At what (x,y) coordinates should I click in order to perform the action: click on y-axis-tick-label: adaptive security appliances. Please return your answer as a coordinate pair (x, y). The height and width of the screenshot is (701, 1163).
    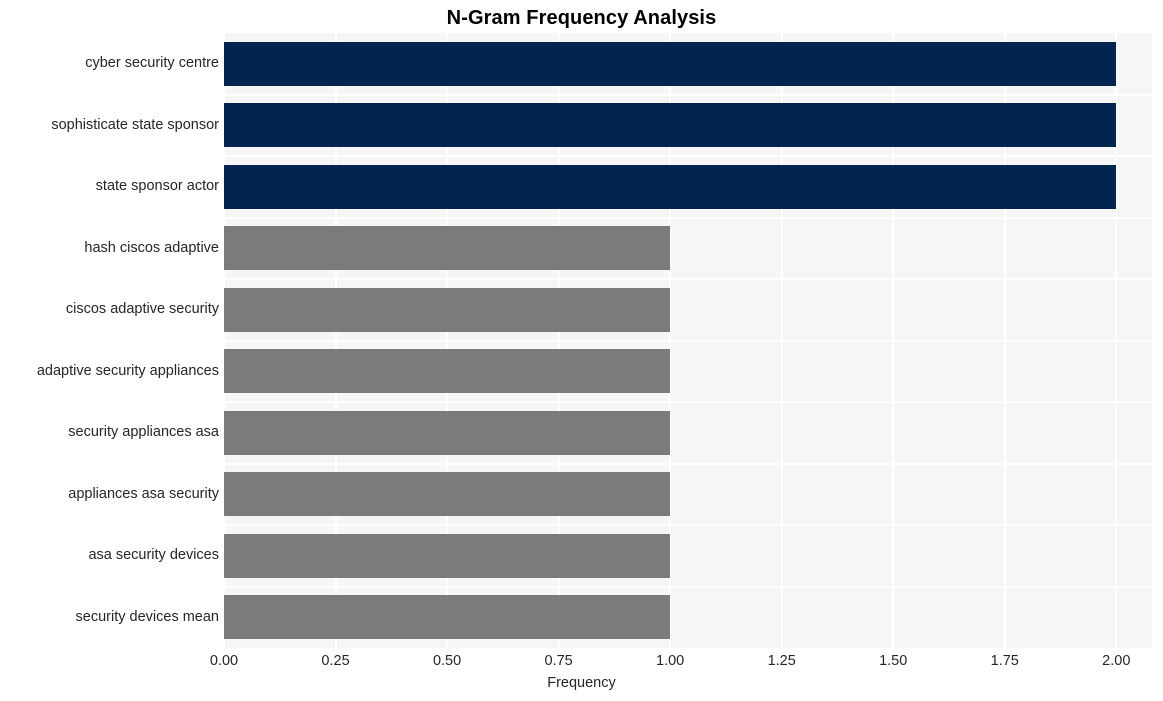
    Looking at the image, I should click on (127, 370).